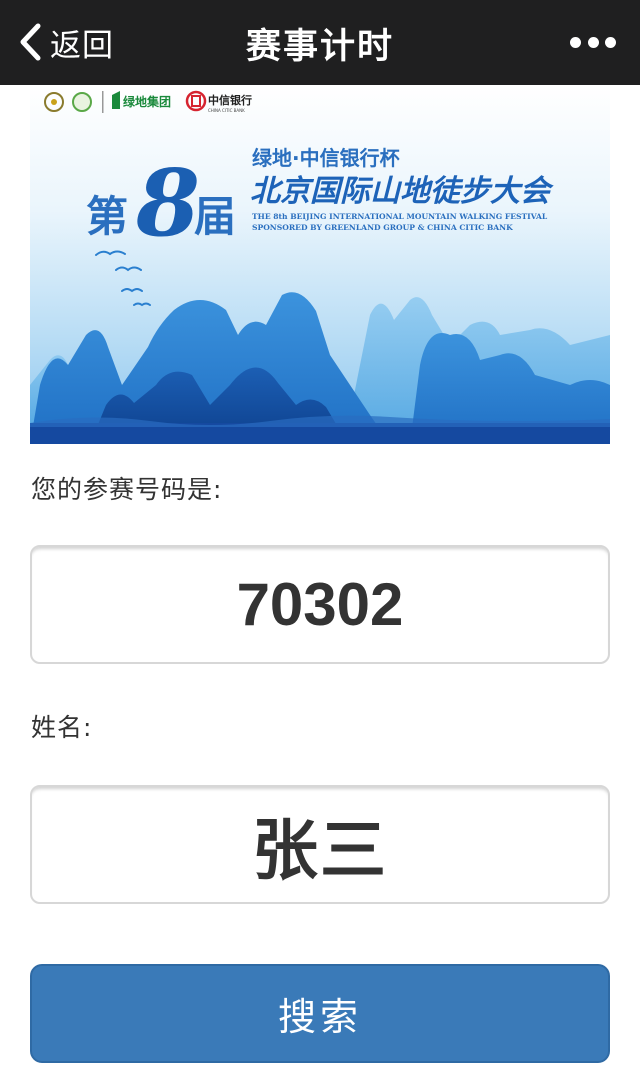  Describe the element at coordinates (402, 191) in the screenshot. I see `banner-event-name: 北京国际山地徒步大会` at that location.